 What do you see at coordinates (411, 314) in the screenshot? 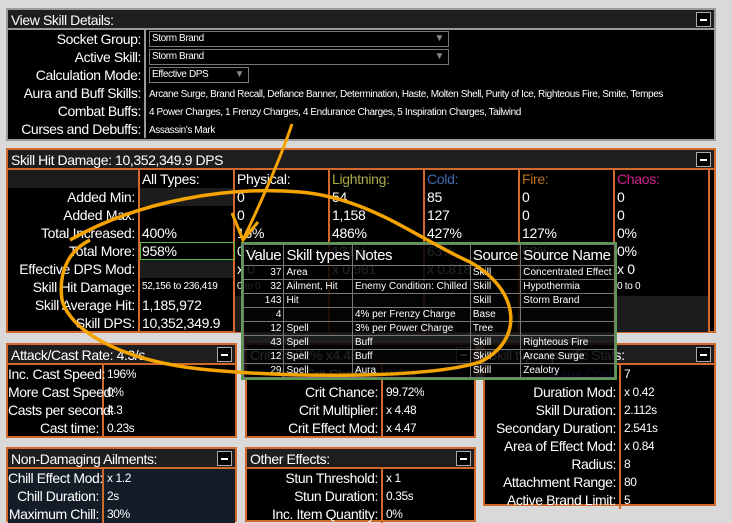
I see `tooltip-cell: 4% per Frenzy Charge` at bounding box center [411, 314].